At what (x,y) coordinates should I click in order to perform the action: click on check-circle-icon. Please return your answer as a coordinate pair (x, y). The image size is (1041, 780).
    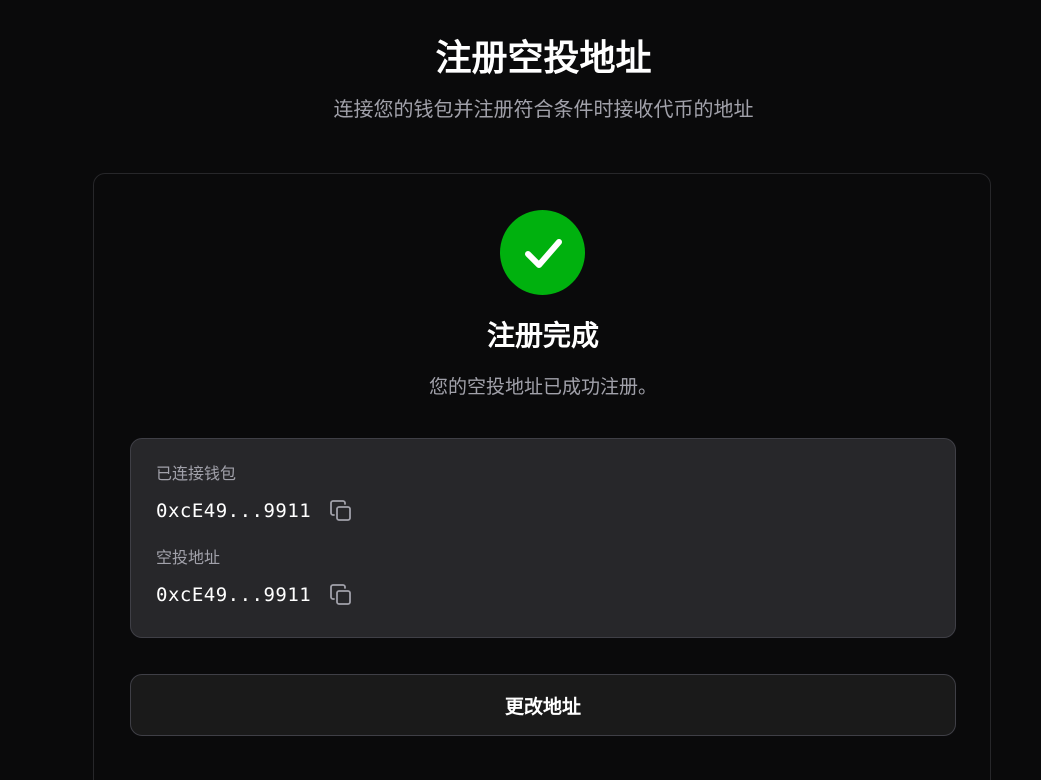
    Looking at the image, I should click on (542, 252).